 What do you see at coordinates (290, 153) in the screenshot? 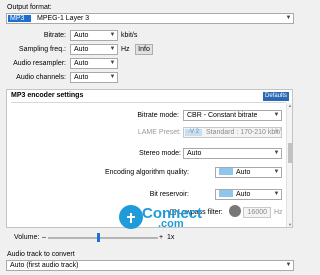
I see `scrollbar-thumb` at bounding box center [290, 153].